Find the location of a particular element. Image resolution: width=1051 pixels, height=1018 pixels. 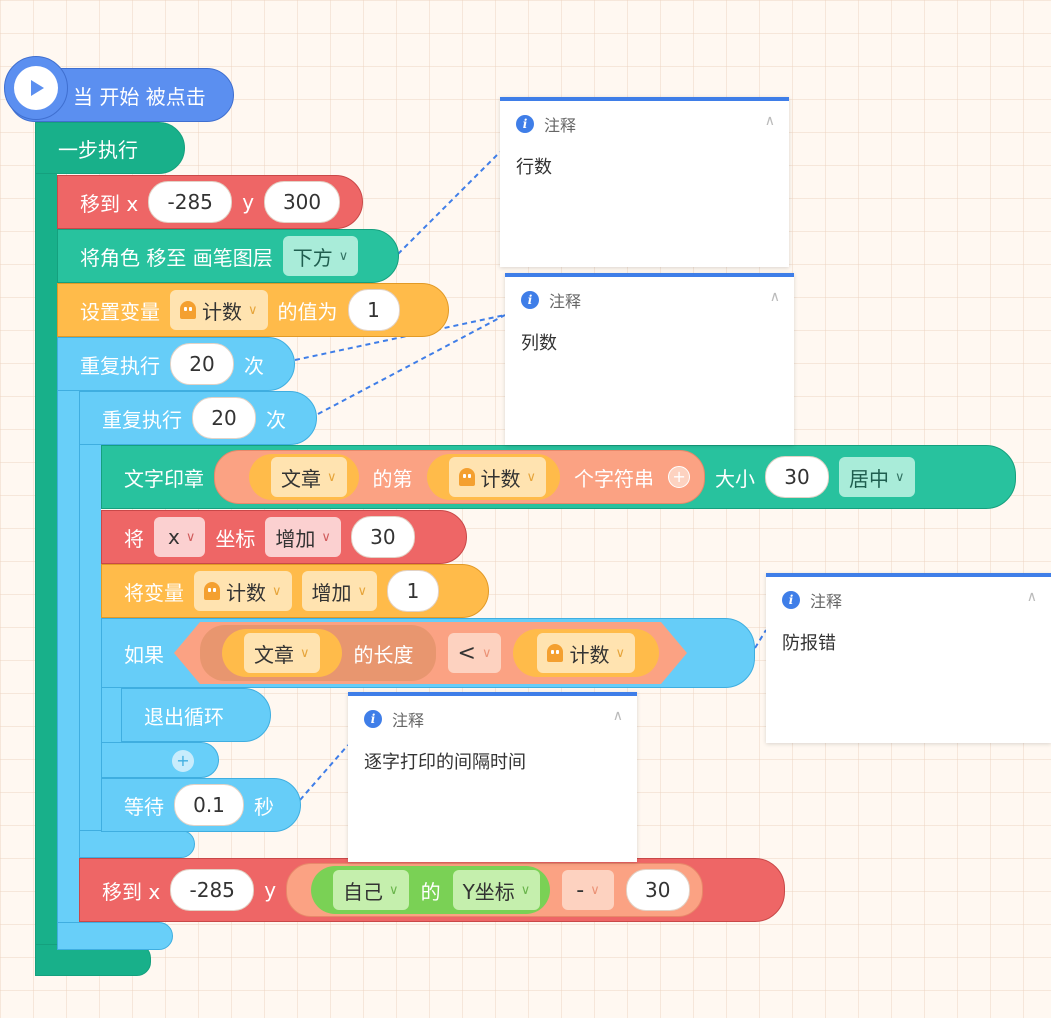

subtract-reporter: 自己 ∨ 的 Y坐标 ∨ - ∨ 30 is located at coordinates (494, 890).